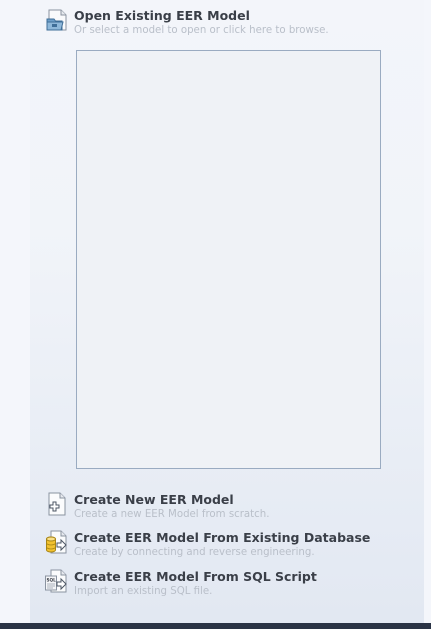 The width and height of the screenshot is (431, 629). What do you see at coordinates (215, 626) in the screenshot?
I see `bottom-bar` at bounding box center [215, 626].